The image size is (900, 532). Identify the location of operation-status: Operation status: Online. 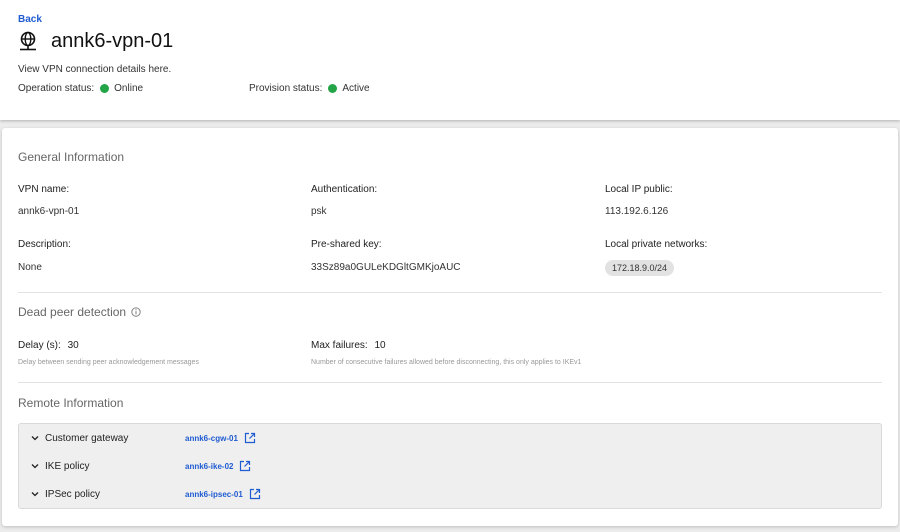
(80, 88).